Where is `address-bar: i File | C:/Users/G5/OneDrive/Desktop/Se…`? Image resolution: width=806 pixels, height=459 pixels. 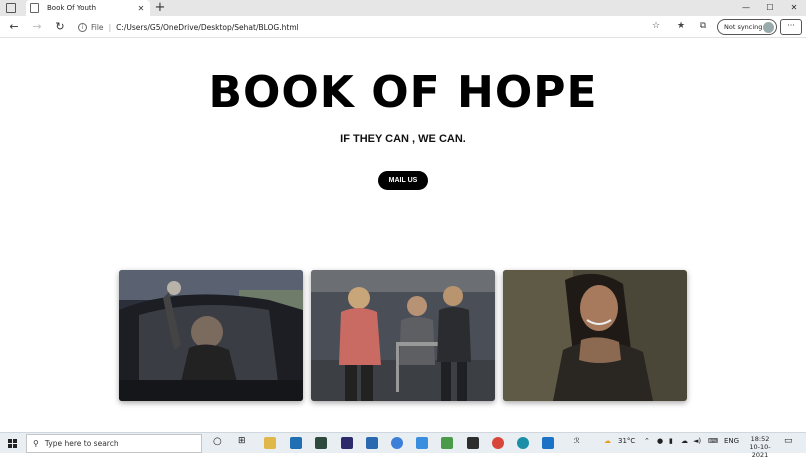
address-bar: i File | C:/Users/G5/OneDrive/Desktop/Se… is located at coordinates (373, 27).